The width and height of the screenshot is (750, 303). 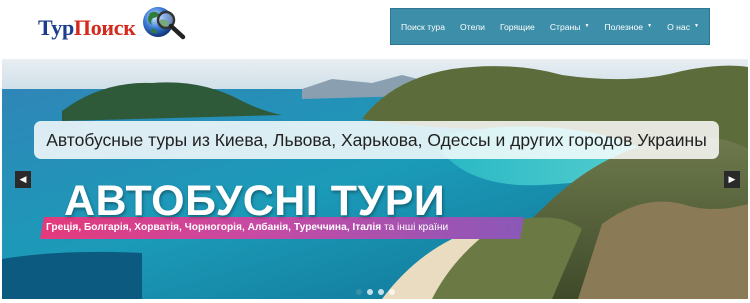 I want to click on slider-next-button: ▶, so click(x=732, y=179).